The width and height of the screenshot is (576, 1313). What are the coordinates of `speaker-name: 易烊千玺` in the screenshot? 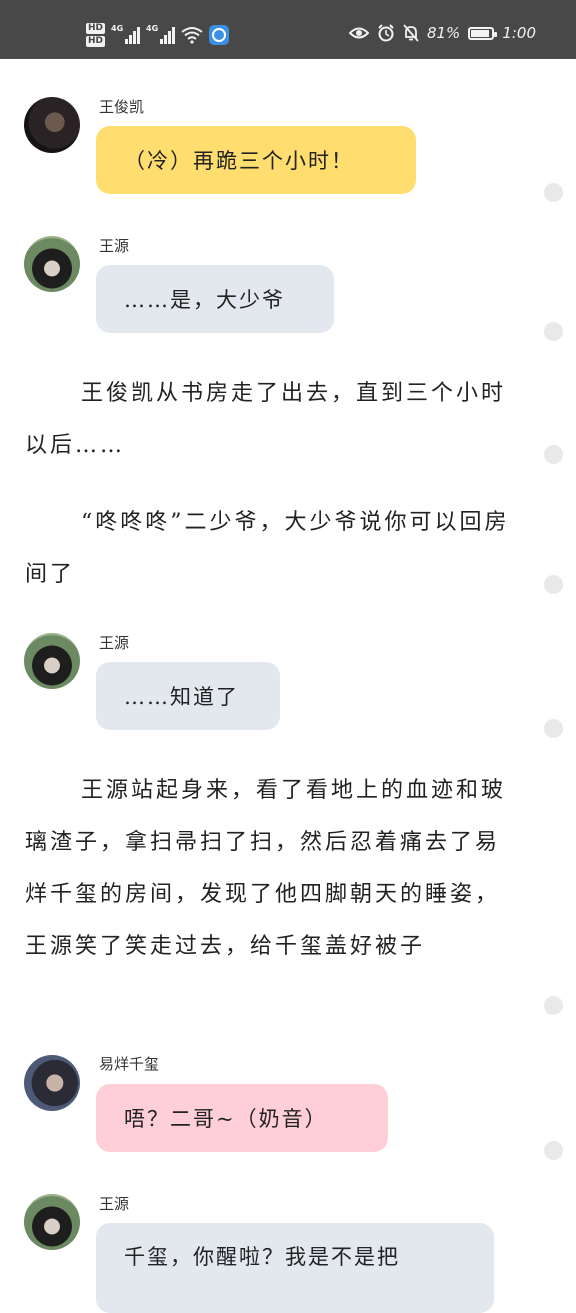 It's located at (129, 1064).